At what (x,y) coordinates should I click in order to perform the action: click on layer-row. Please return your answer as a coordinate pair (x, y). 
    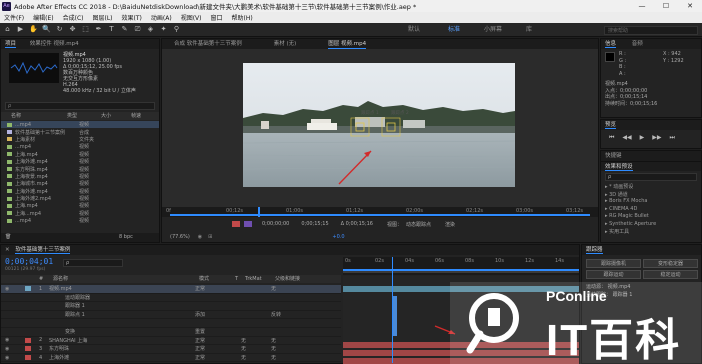
    Looking at the image, I should click on (171, 323).